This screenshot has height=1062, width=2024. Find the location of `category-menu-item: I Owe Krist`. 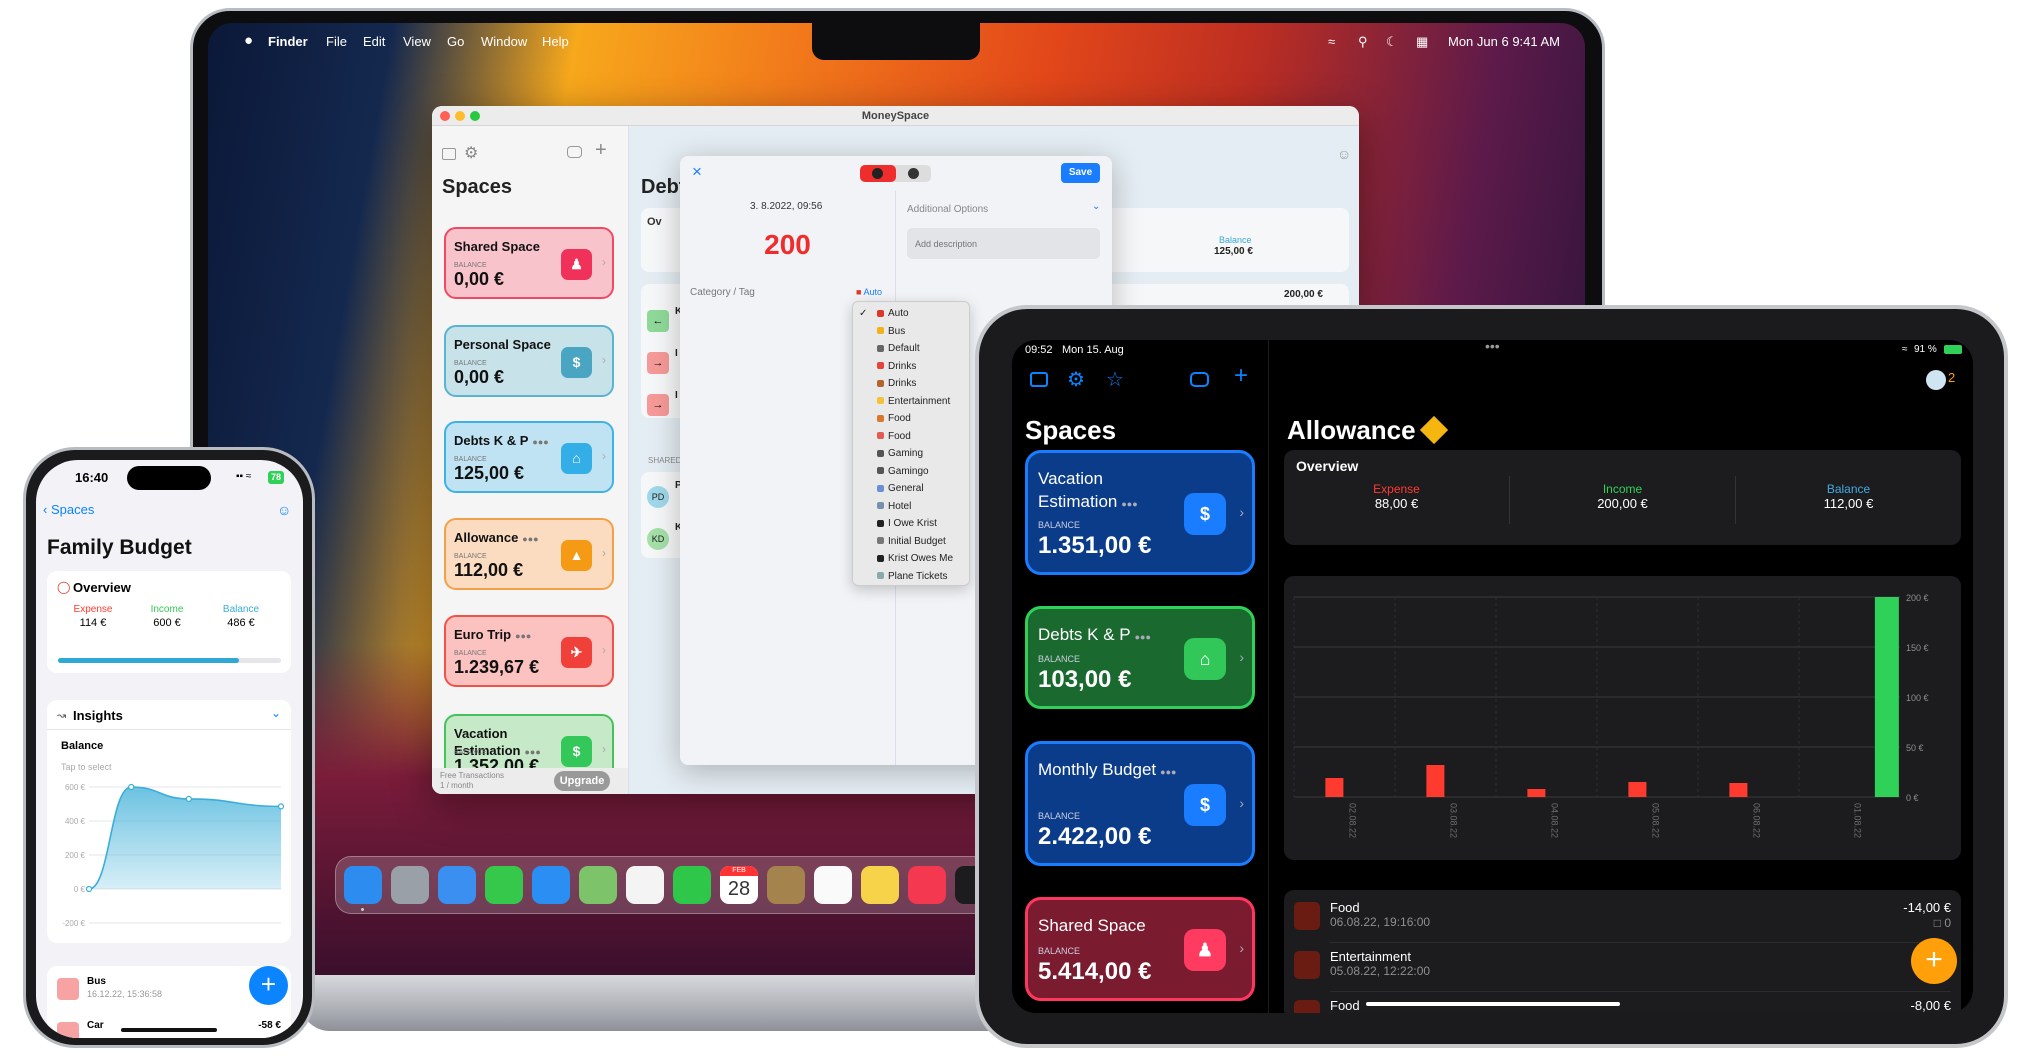

category-menu-item: I Owe Krist is located at coordinates (911, 524).